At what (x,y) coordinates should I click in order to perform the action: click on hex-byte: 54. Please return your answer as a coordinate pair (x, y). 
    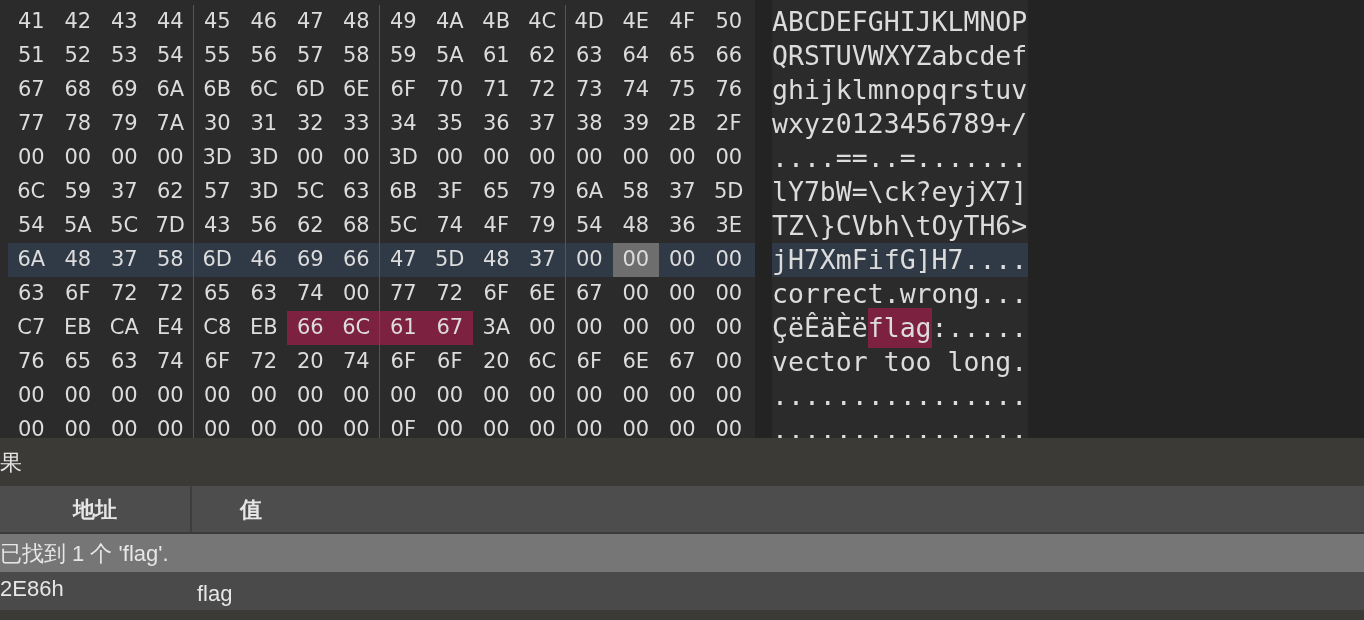
    Looking at the image, I should click on (170, 56).